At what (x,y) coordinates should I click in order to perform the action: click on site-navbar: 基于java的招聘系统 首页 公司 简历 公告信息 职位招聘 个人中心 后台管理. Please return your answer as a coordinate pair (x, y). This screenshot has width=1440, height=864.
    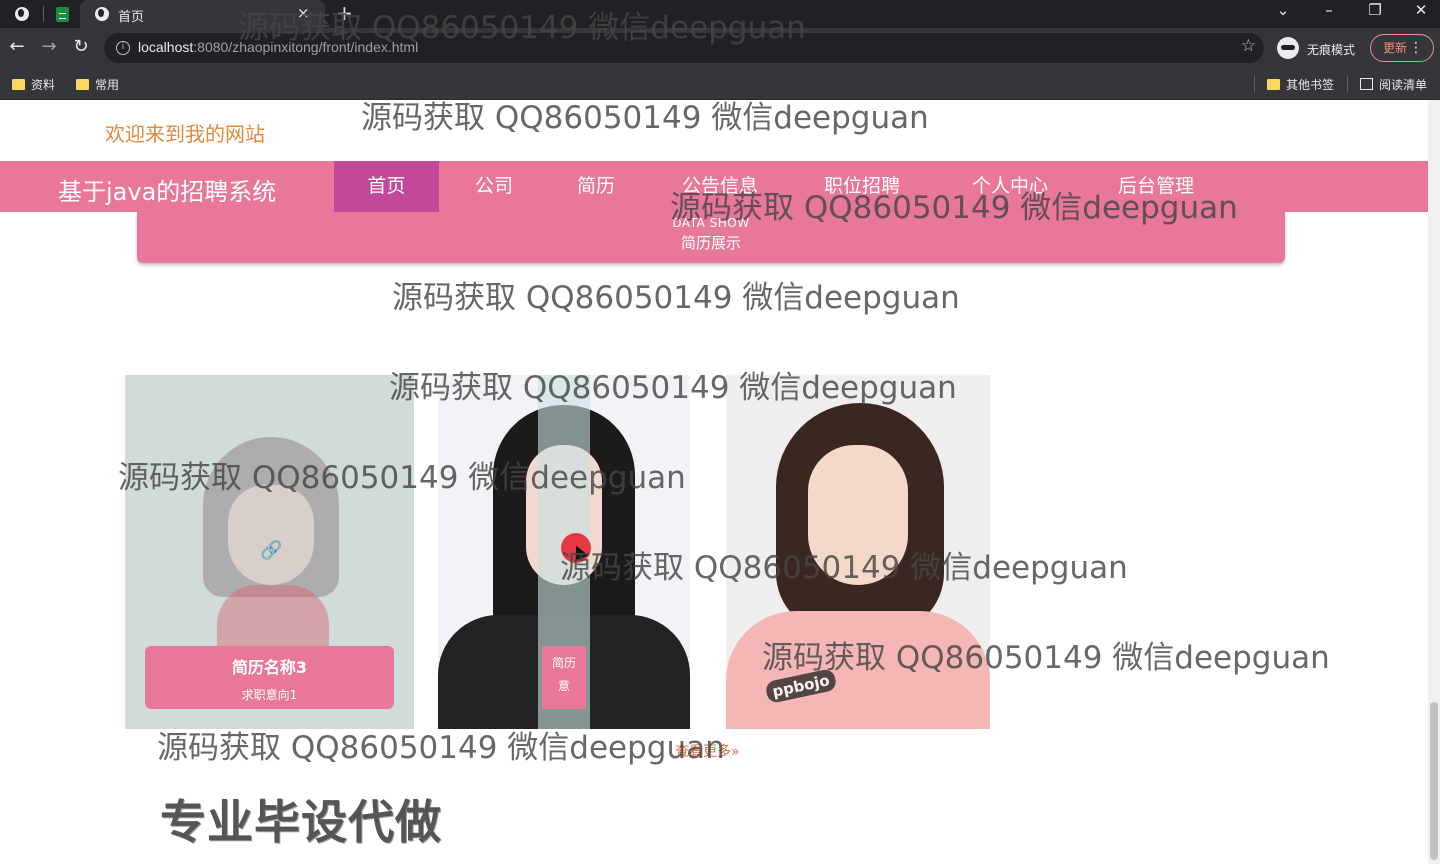
    Looking at the image, I should click on (714, 186).